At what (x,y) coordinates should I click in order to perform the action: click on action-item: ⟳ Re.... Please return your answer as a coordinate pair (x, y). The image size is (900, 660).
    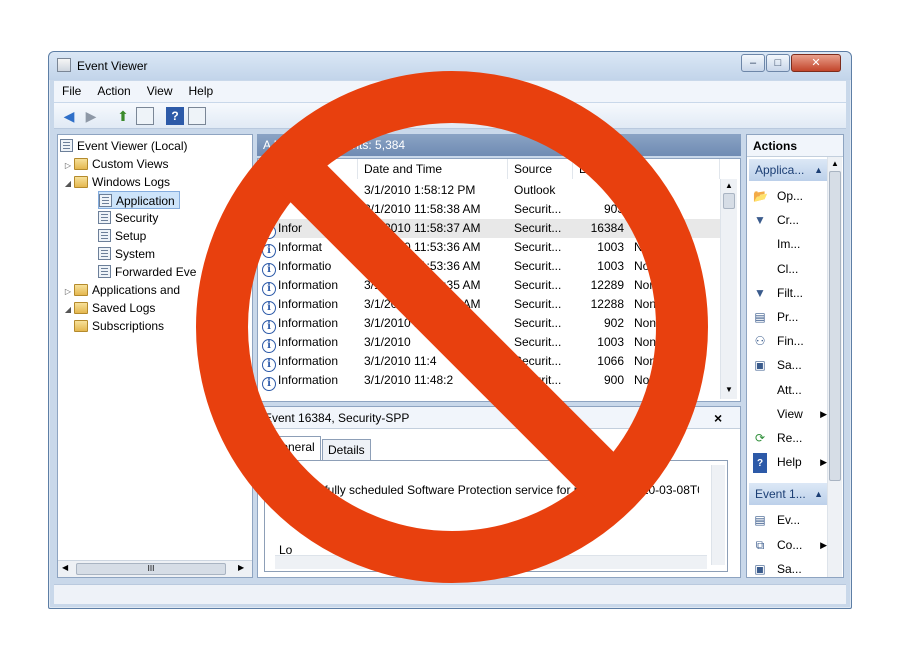
    Looking at the image, I should click on (791, 438).